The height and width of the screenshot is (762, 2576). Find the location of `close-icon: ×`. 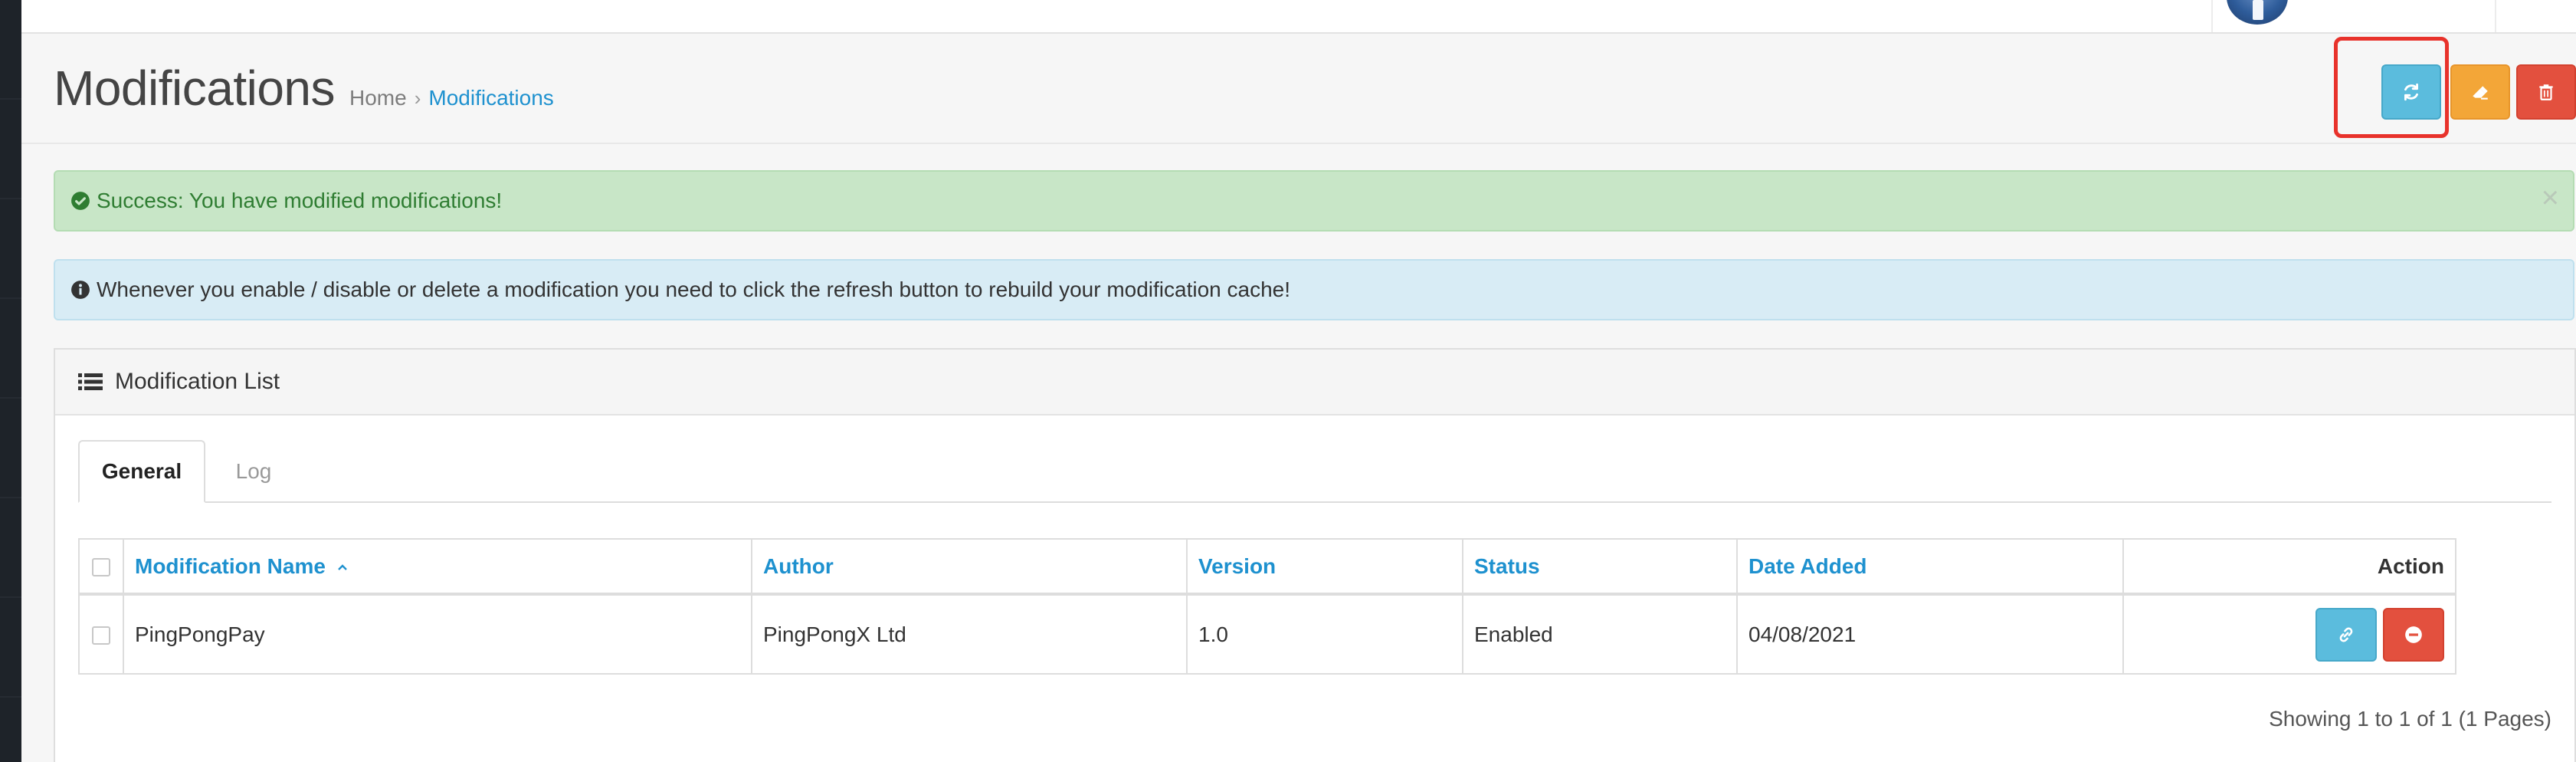

close-icon: × is located at coordinates (2550, 198).